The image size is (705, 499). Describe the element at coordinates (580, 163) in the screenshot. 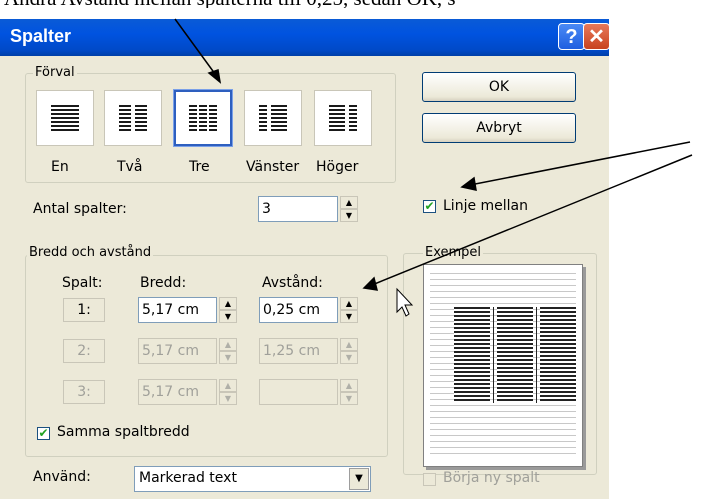

I see `arrow-to-line-between` at that location.